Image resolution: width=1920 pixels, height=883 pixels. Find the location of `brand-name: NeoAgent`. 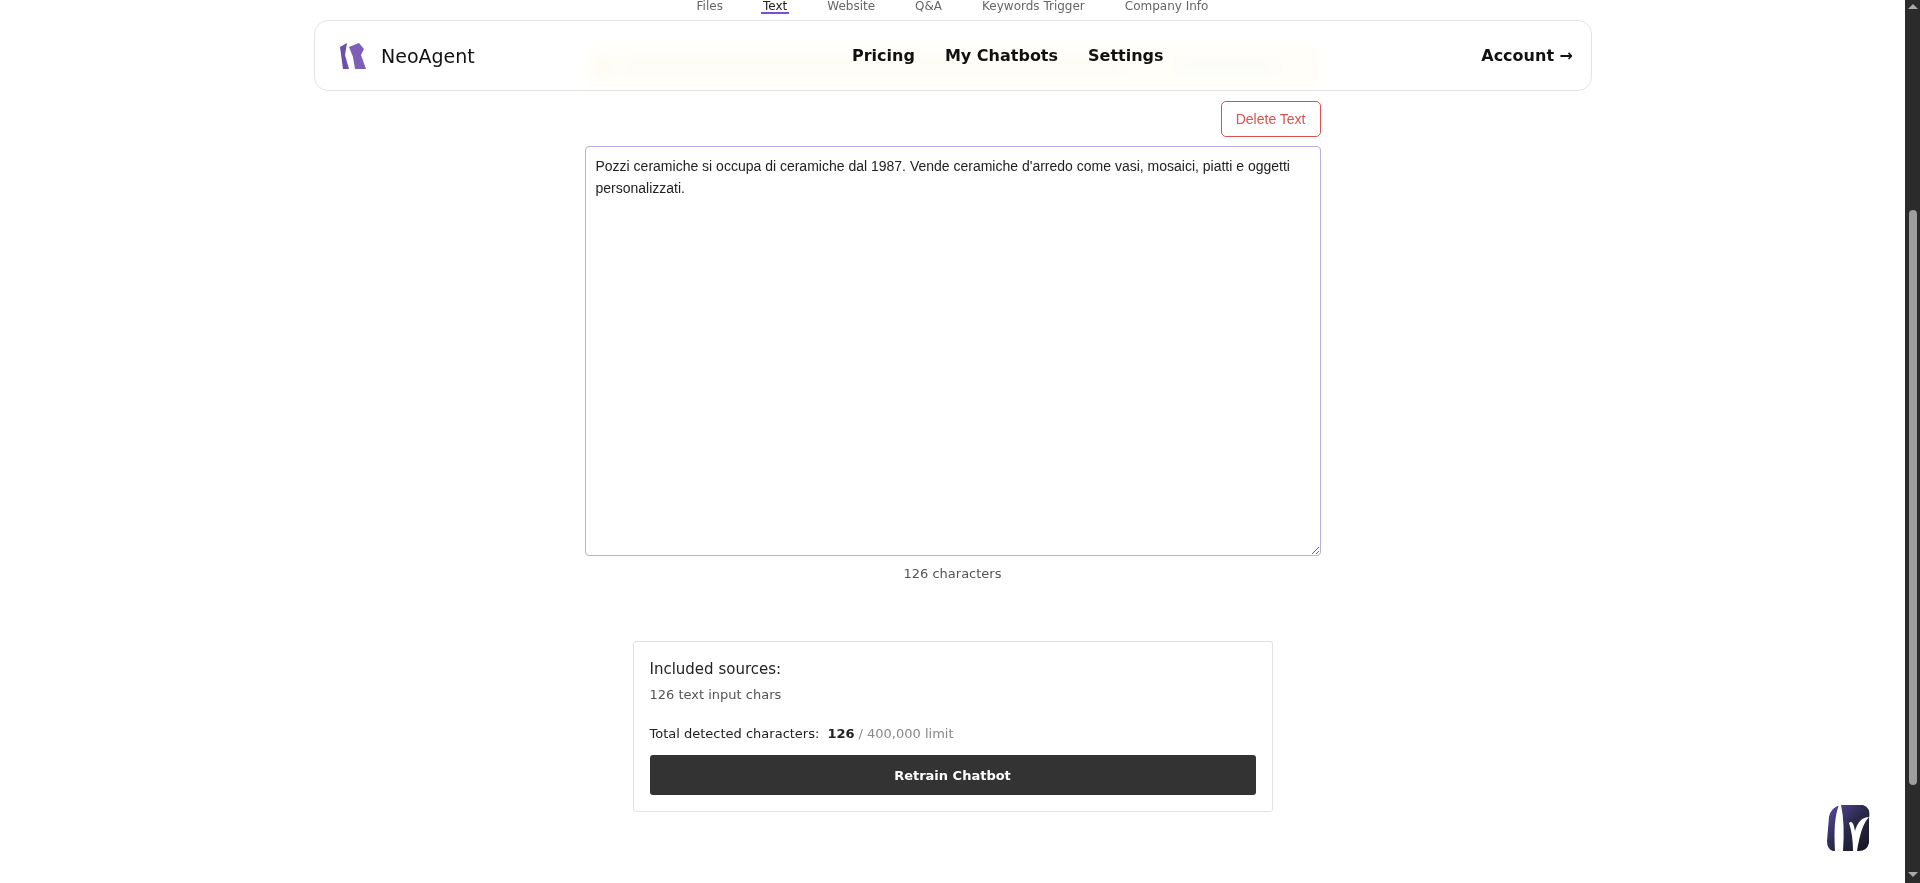

brand-name: NeoAgent is located at coordinates (428, 55).